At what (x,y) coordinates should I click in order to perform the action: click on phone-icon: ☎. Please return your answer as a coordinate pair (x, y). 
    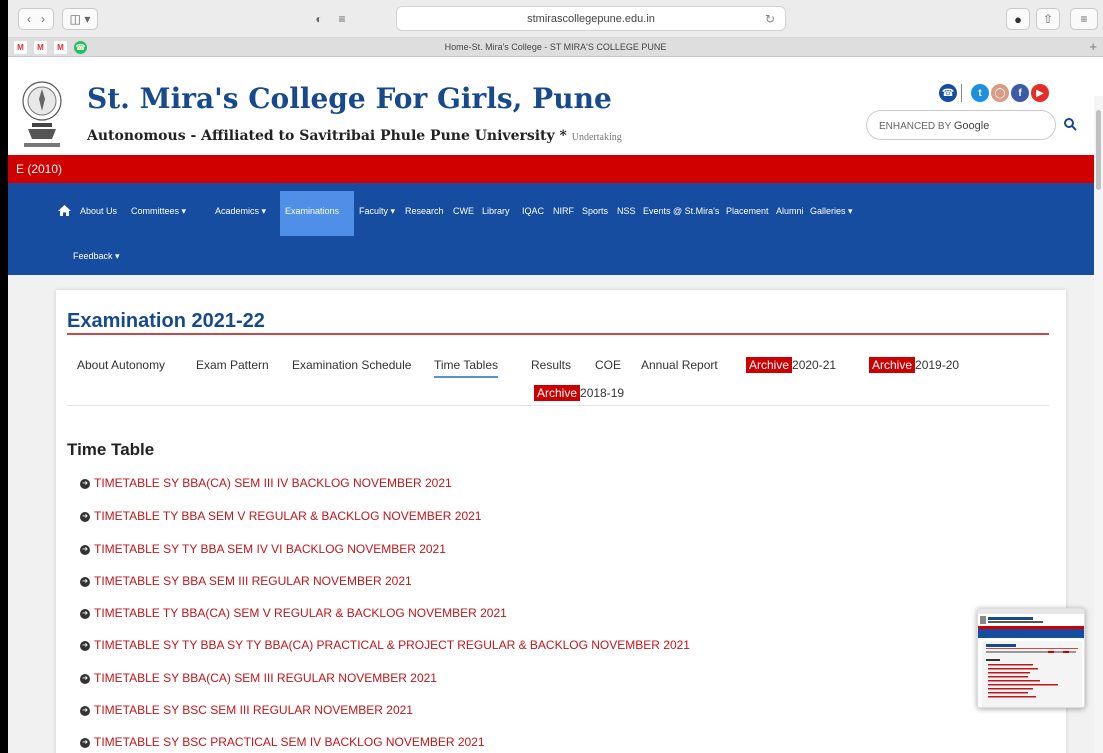
    Looking at the image, I should click on (948, 93).